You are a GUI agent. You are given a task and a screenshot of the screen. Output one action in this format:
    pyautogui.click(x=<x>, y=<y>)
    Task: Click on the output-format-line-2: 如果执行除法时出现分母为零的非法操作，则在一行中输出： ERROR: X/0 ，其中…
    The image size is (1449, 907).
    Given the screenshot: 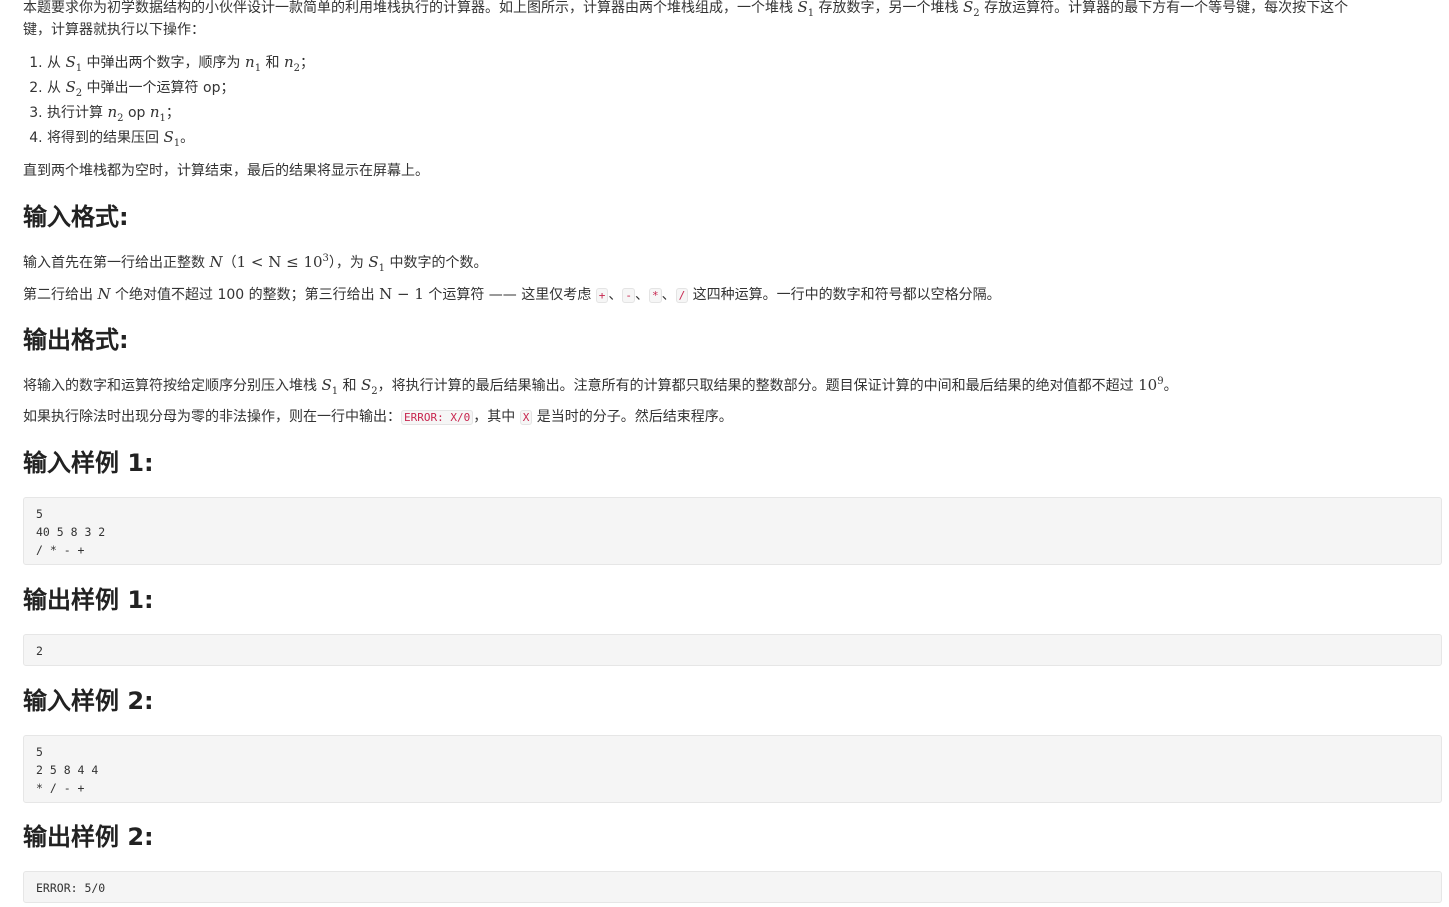 What is the action you would take?
    pyautogui.click(x=378, y=417)
    